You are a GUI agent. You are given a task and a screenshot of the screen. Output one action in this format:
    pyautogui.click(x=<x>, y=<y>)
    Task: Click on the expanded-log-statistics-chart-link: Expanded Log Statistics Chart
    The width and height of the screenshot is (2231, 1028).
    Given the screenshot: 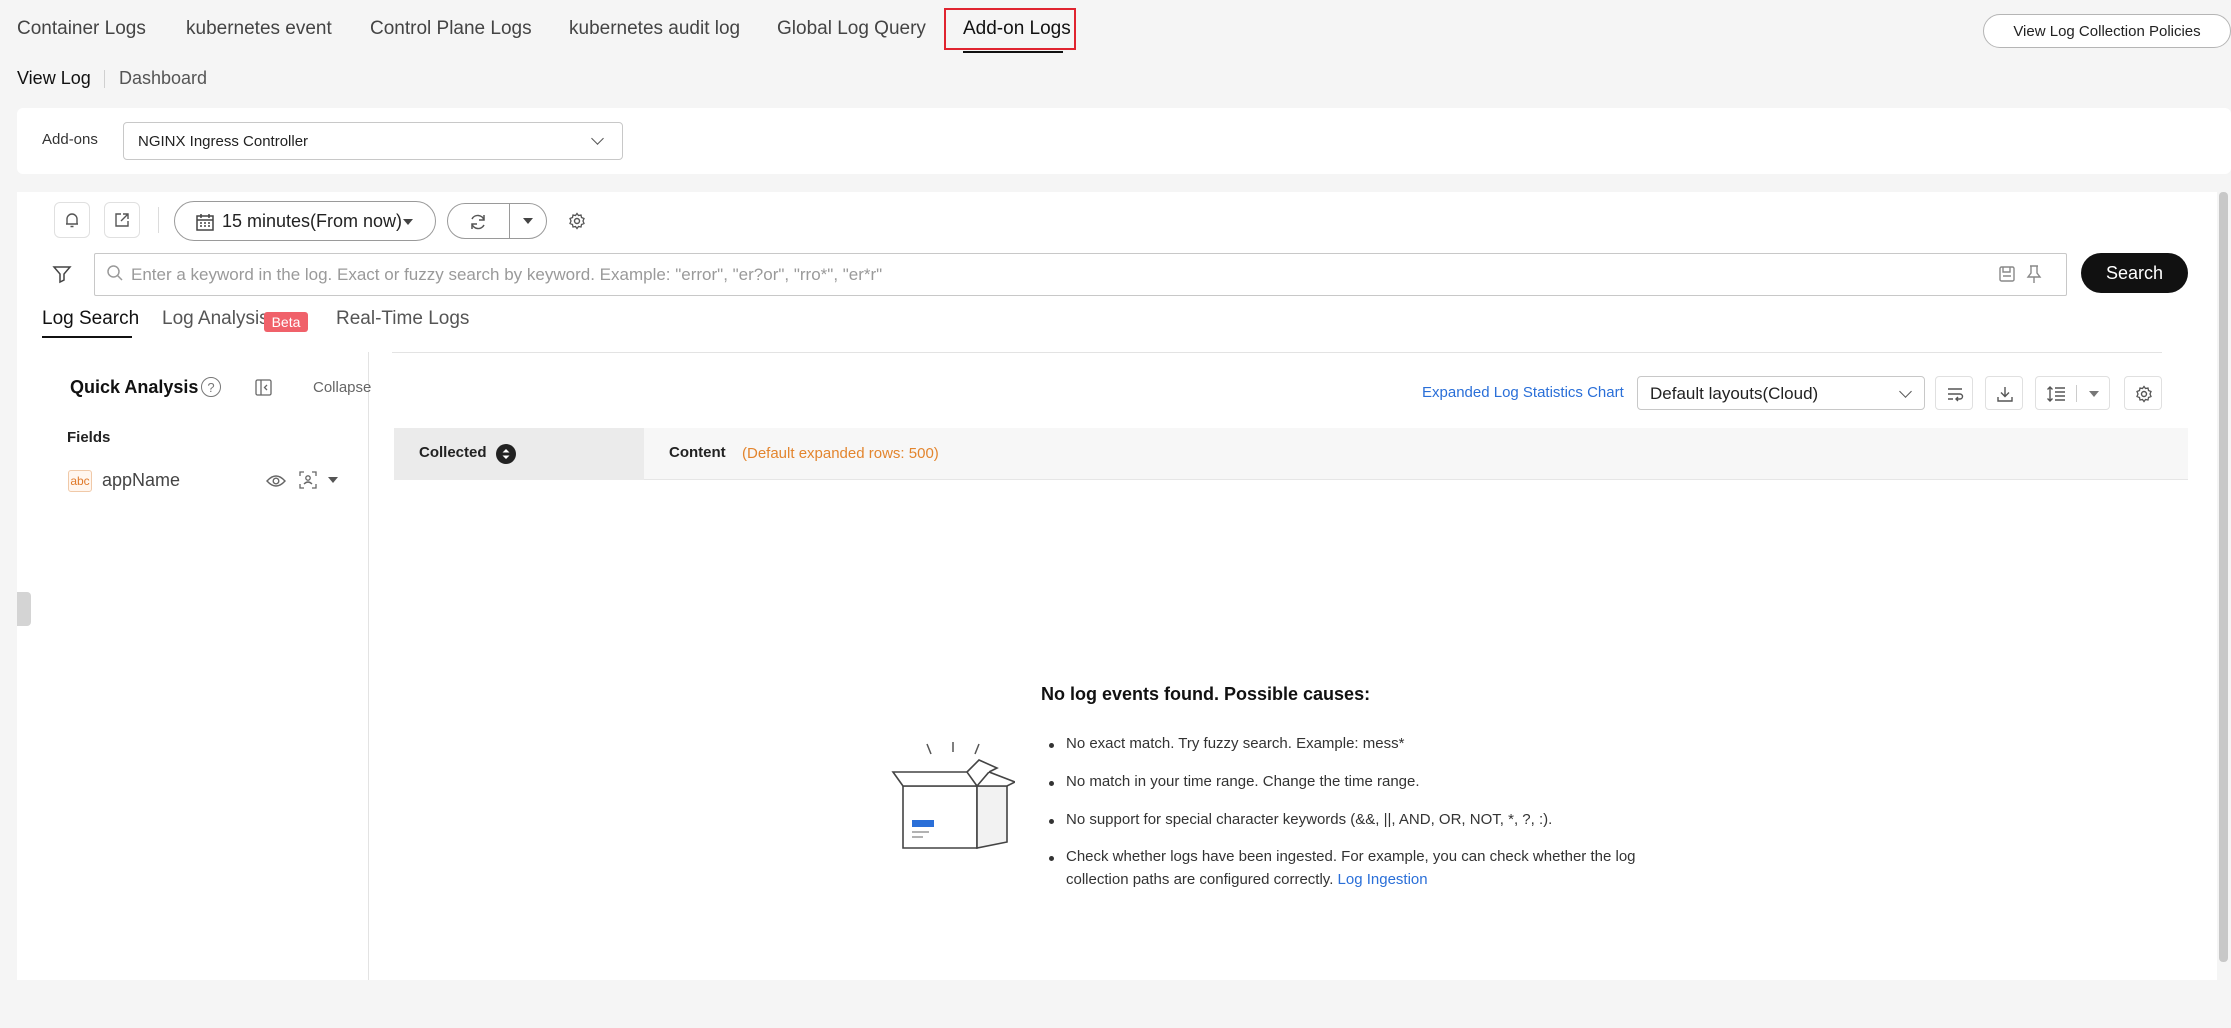 What is the action you would take?
    pyautogui.click(x=1523, y=392)
    